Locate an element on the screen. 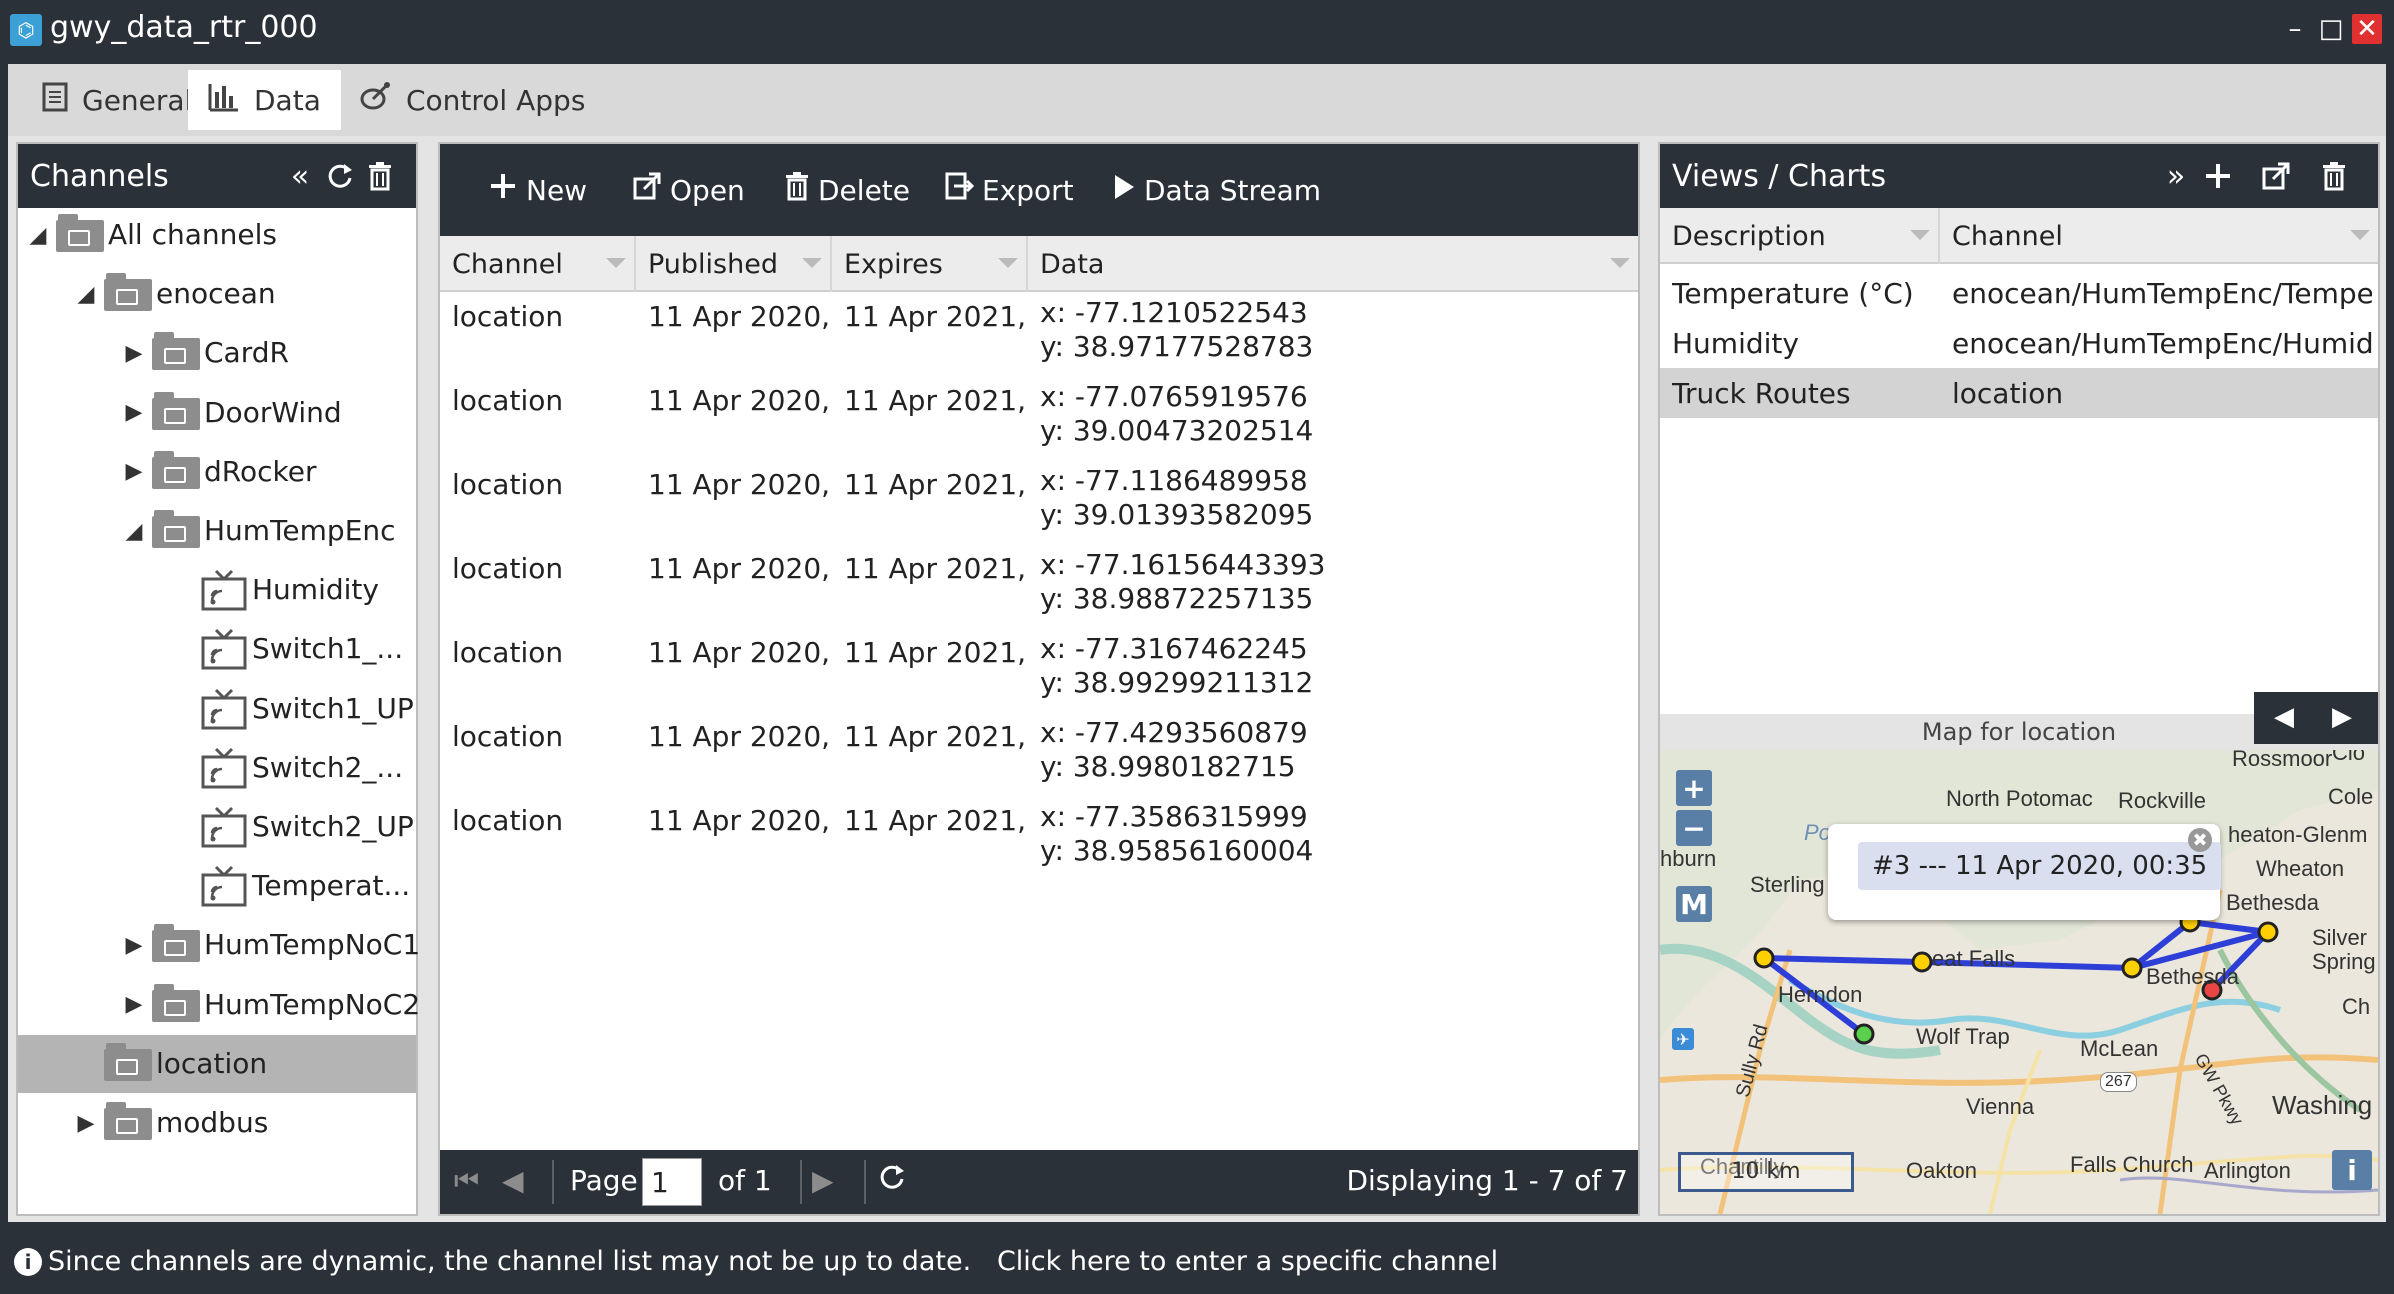 The image size is (2394, 1294). map-mode-button: M is located at coordinates (1694, 904).